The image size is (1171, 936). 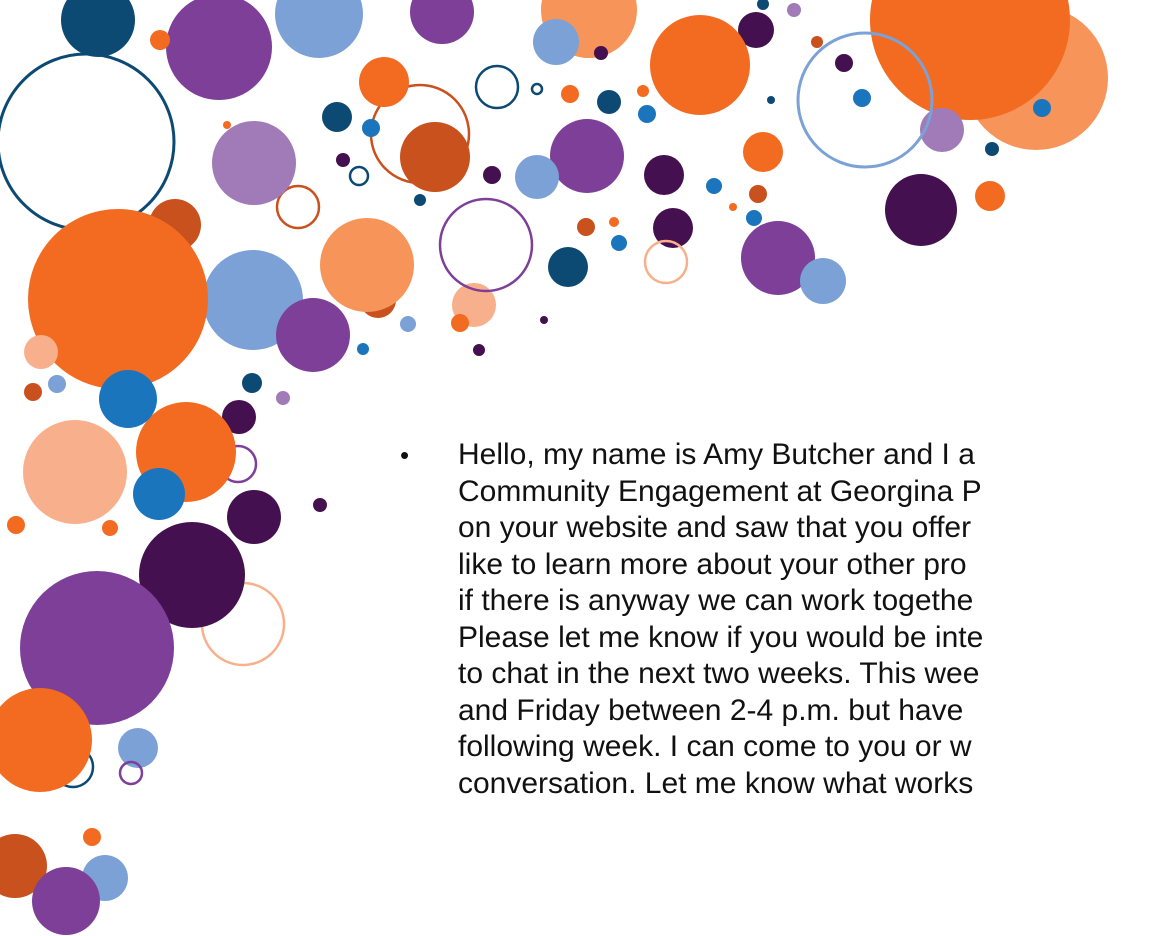 What do you see at coordinates (719, 673) in the screenshot?
I see `text-line-7: to chat in the next two weeks. This wee` at bounding box center [719, 673].